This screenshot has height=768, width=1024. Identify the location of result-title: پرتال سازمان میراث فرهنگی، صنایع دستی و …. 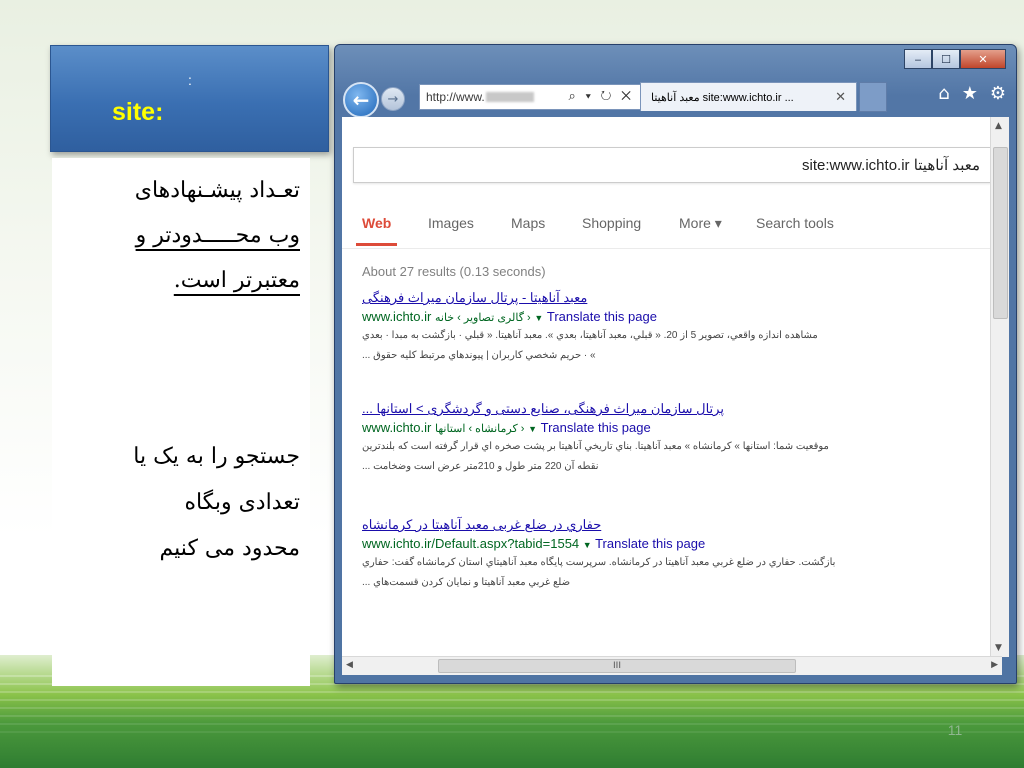
(647, 409).